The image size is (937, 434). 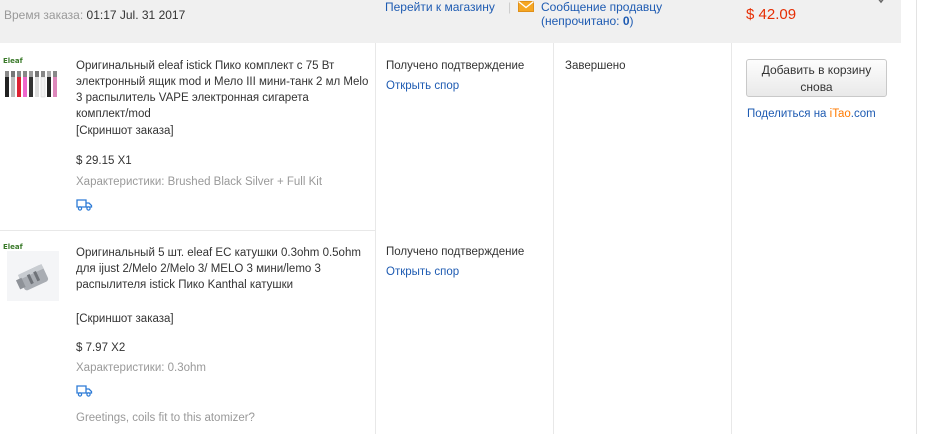 What do you see at coordinates (582, 21) in the screenshot?
I see `unread-prefix: (непрочитано:` at bounding box center [582, 21].